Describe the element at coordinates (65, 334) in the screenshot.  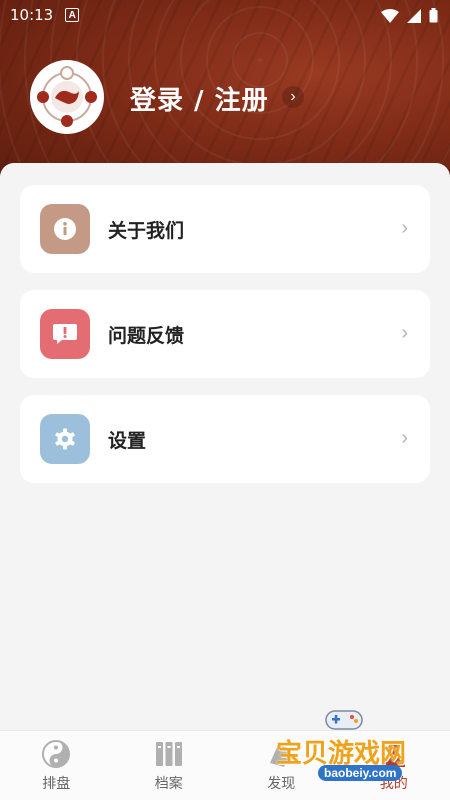
I see `feedback-icon` at that location.